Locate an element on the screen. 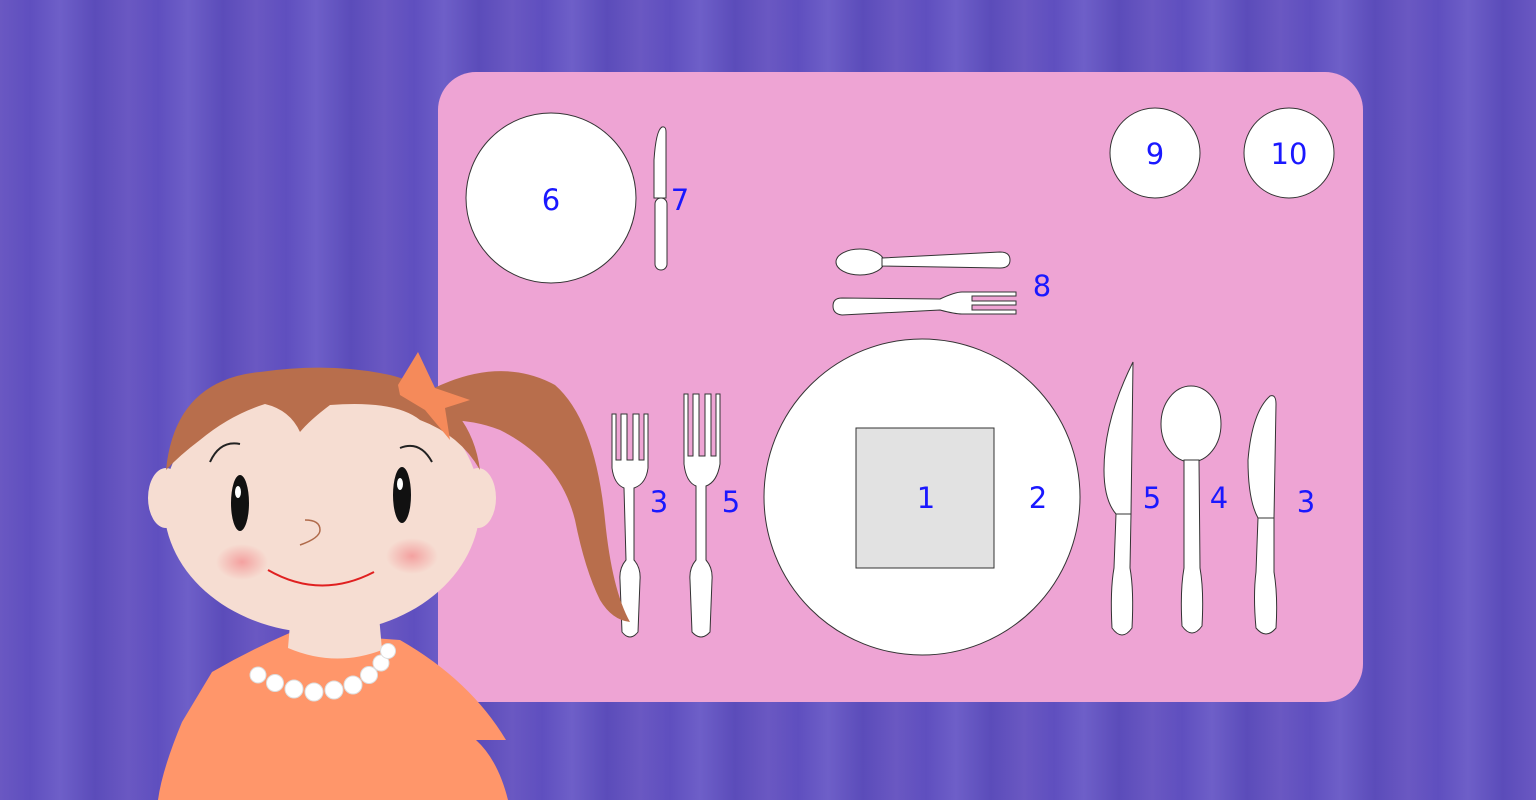 The height and width of the screenshot is (800, 1536). butter-knife-label: 7 is located at coordinates (680, 200).